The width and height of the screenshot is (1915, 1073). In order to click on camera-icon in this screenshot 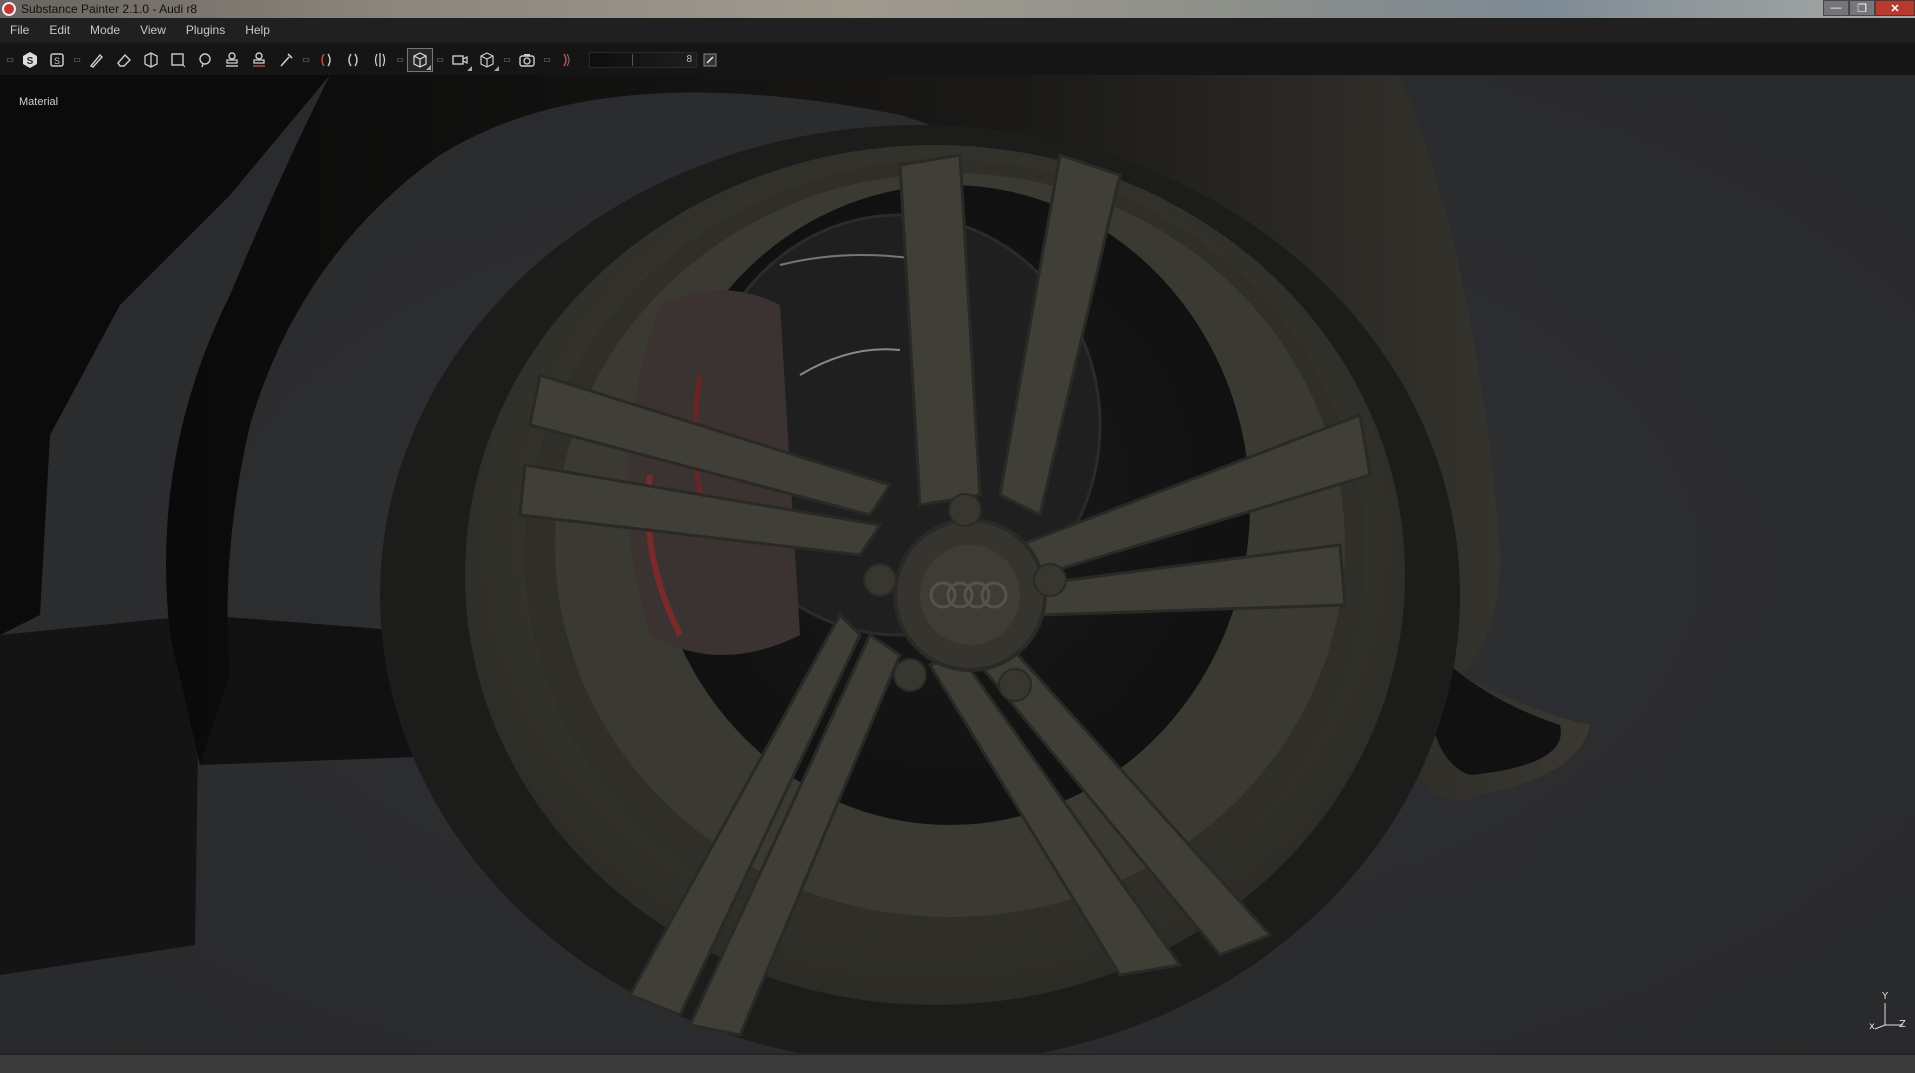, I will do `click(460, 60)`.